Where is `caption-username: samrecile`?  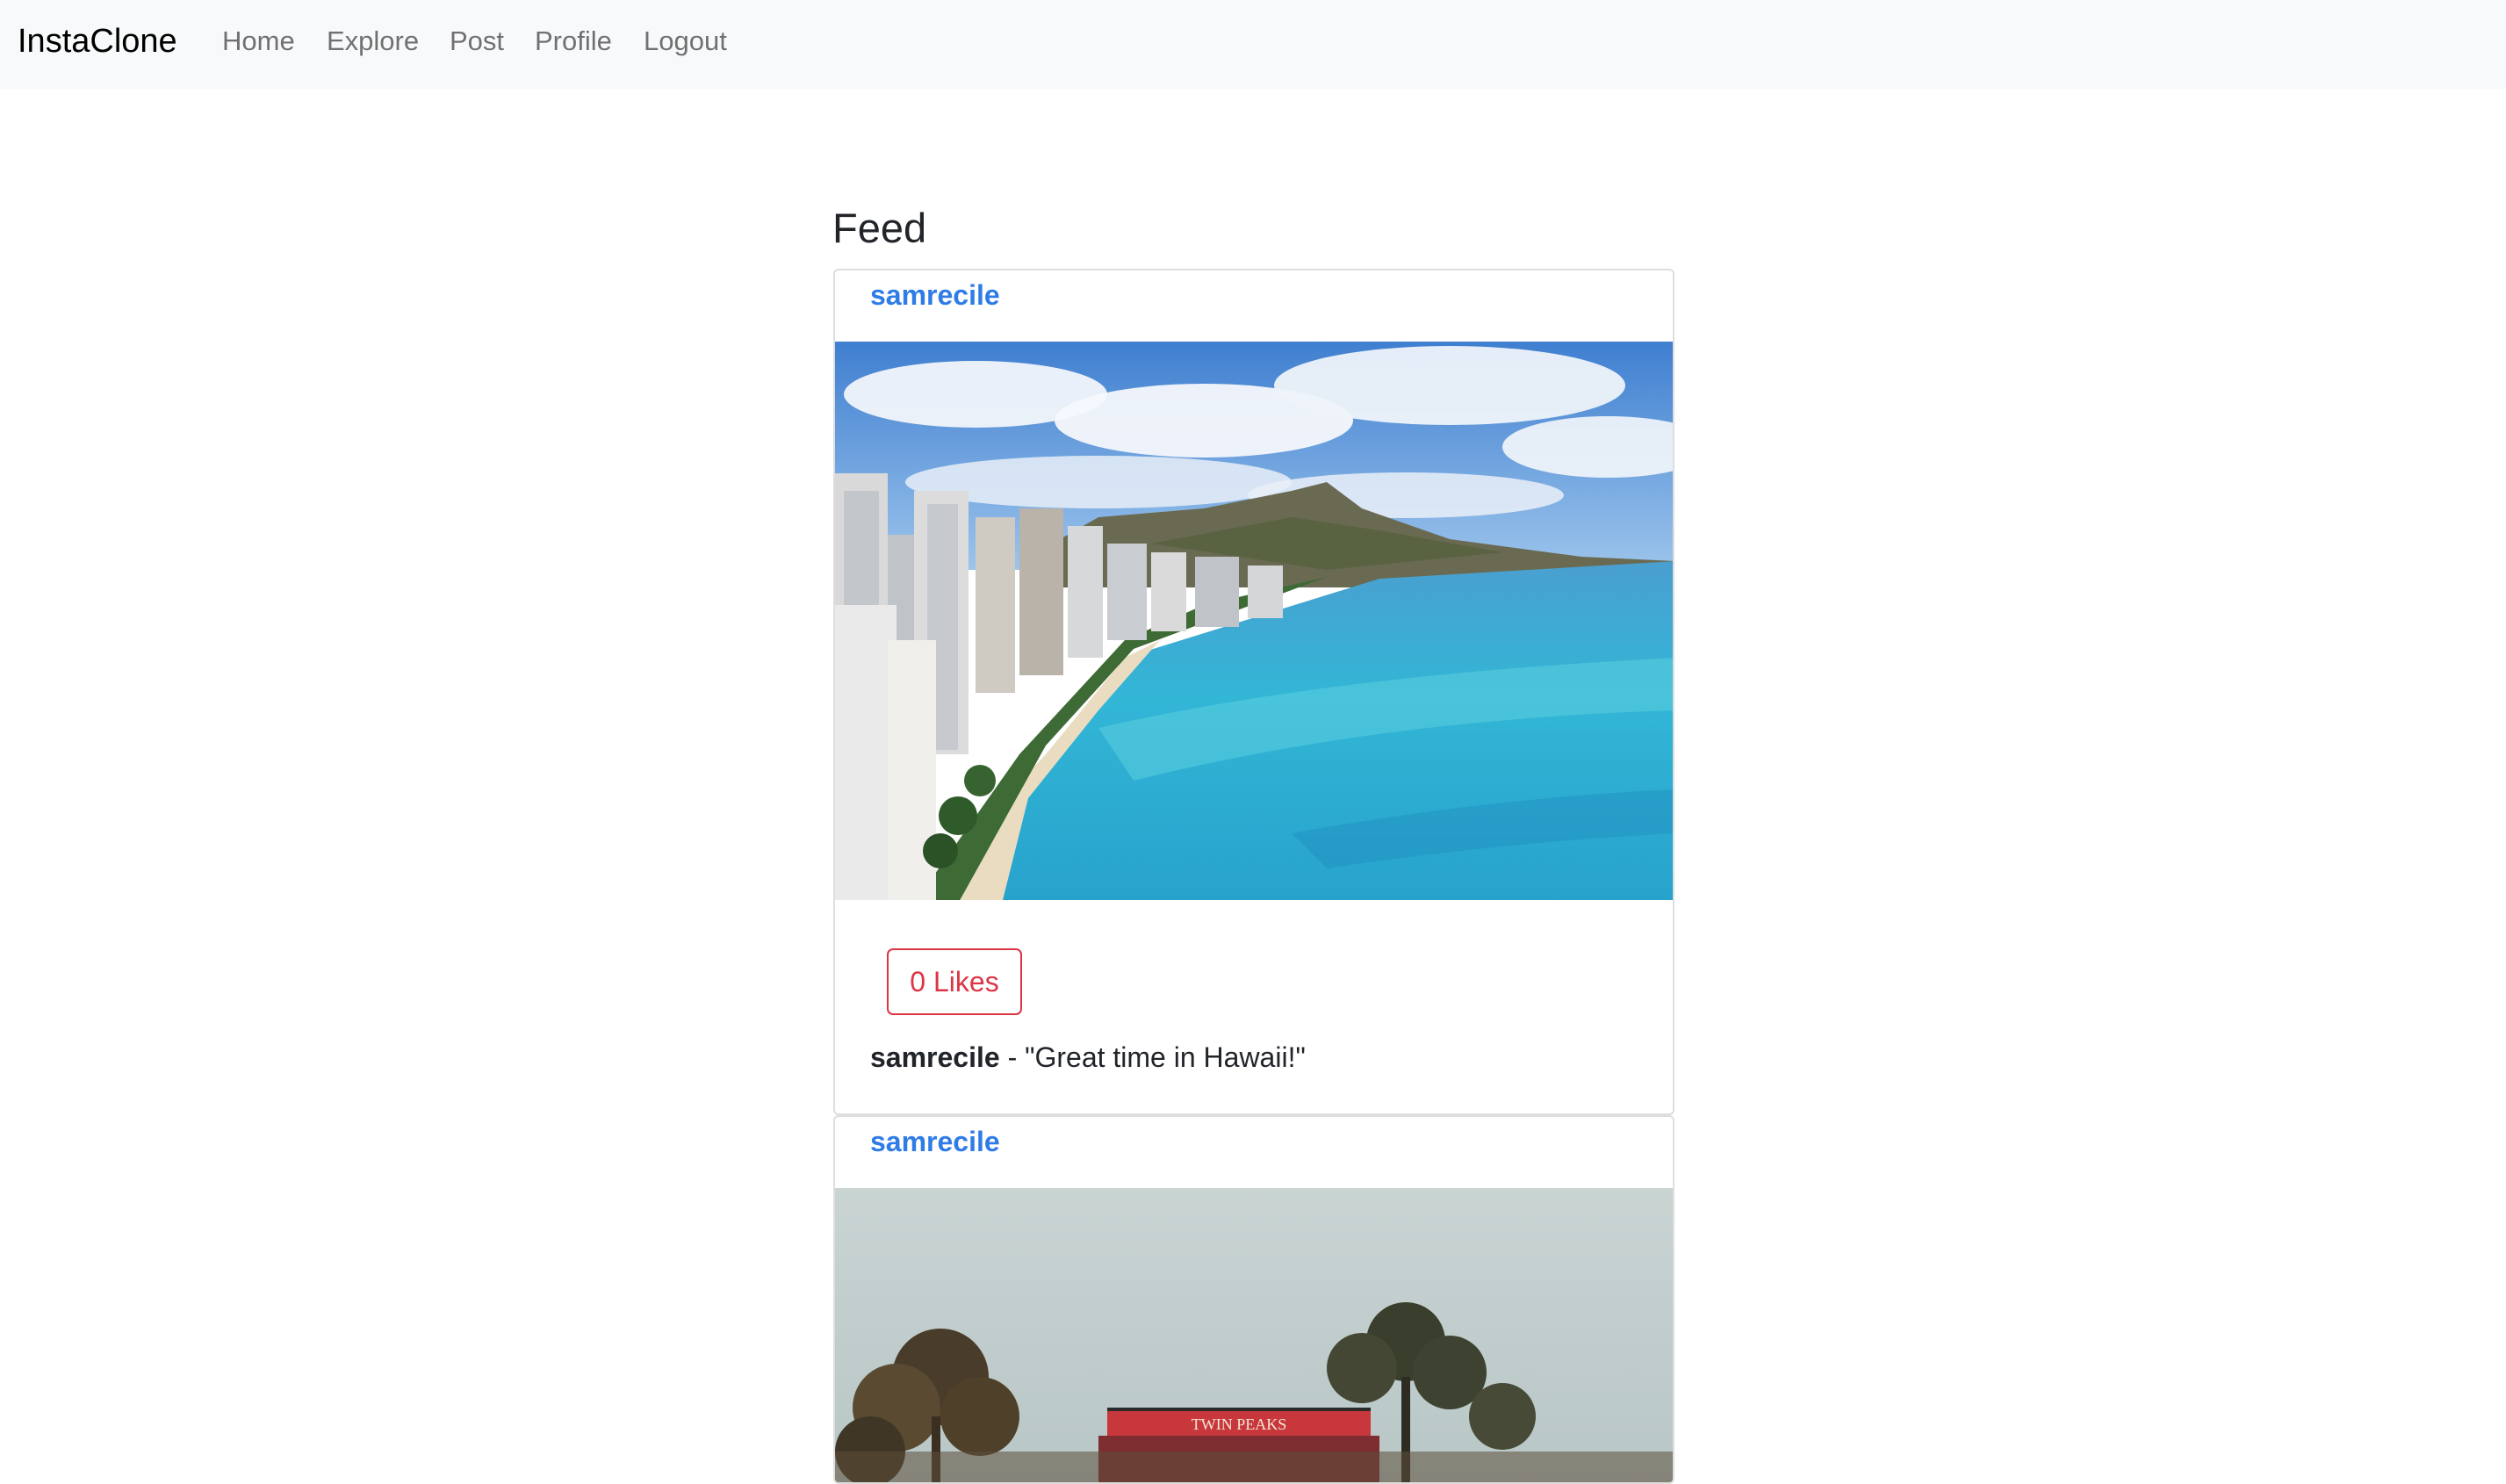 caption-username: samrecile is located at coordinates (935, 1057).